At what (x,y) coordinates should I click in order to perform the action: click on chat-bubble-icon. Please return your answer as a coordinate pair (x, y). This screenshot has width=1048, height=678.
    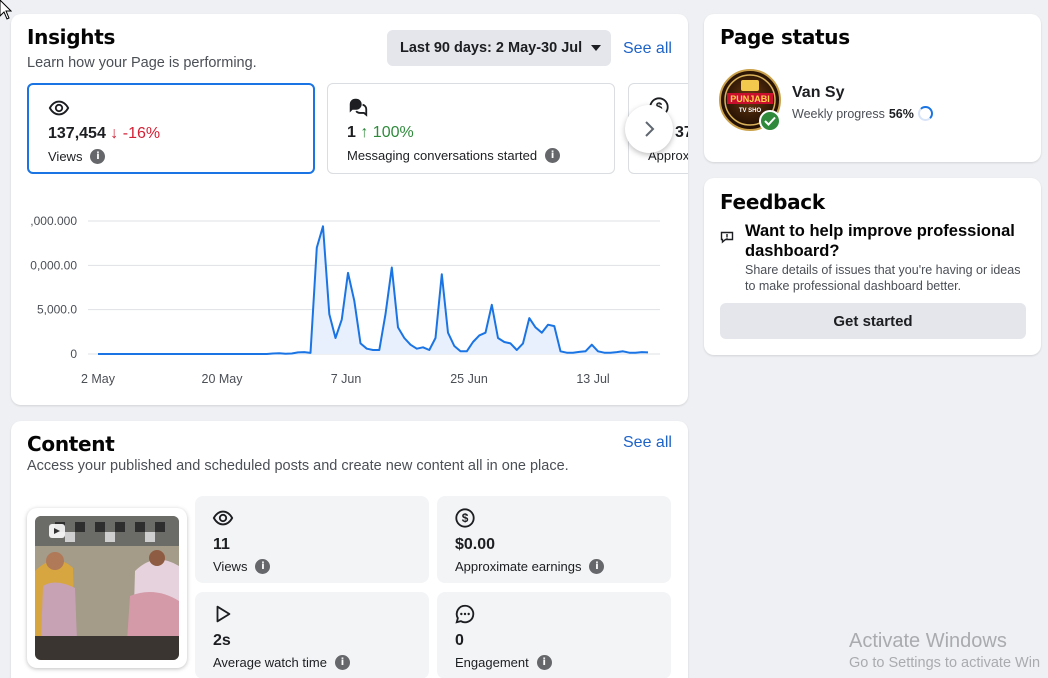
    Looking at the image, I should click on (465, 614).